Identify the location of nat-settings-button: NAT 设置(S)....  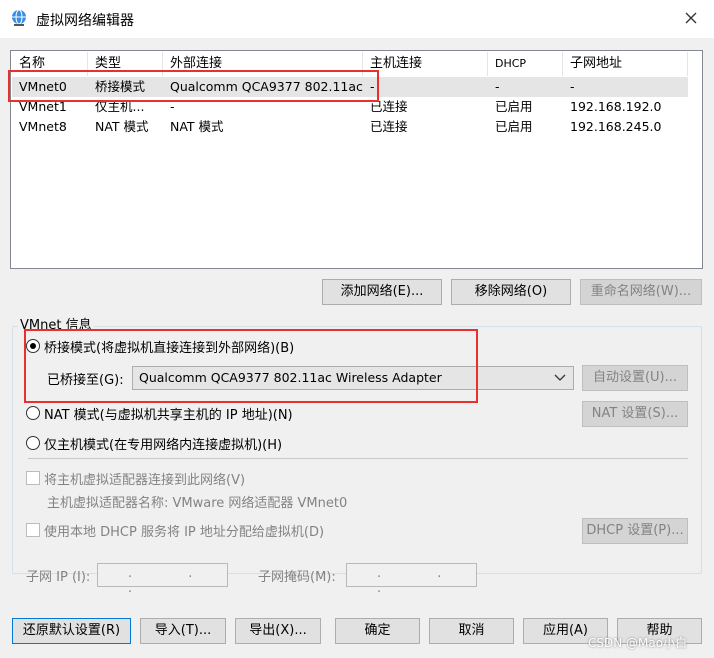
(635, 414).